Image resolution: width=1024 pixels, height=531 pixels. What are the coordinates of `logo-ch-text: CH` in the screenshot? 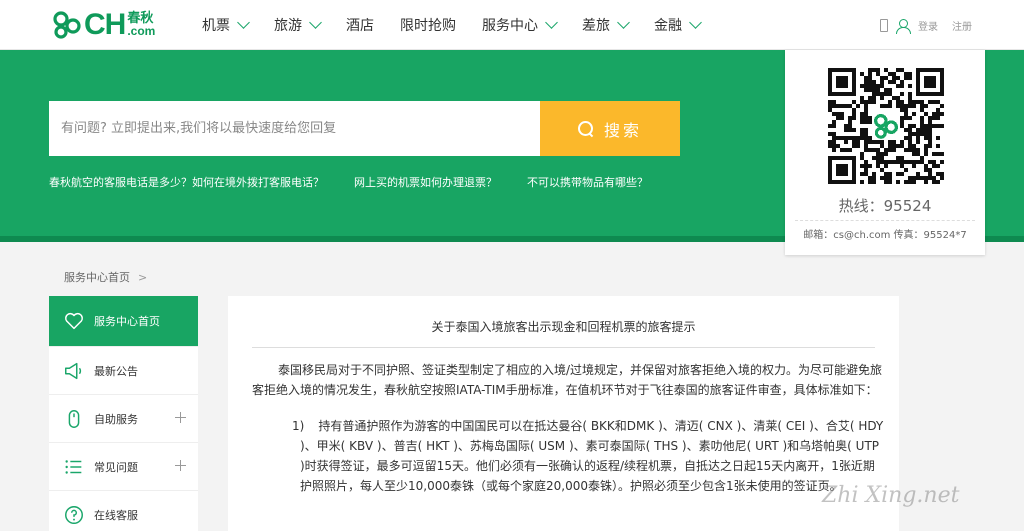 It's located at (105, 24).